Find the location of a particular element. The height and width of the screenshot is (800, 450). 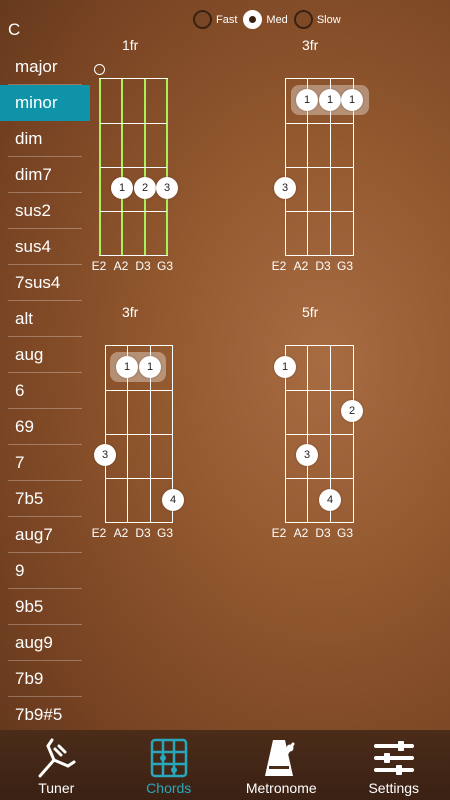

fretboard-grid is located at coordinates (133, 167).